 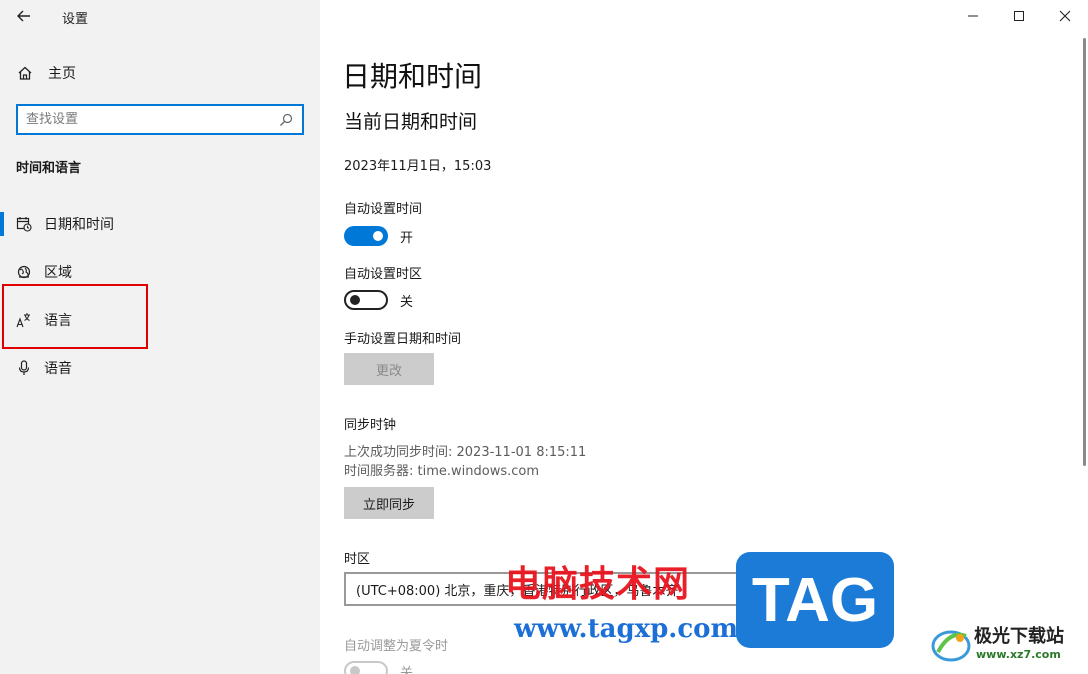 I want to click on minimize-button, so click(x=973, y=16).